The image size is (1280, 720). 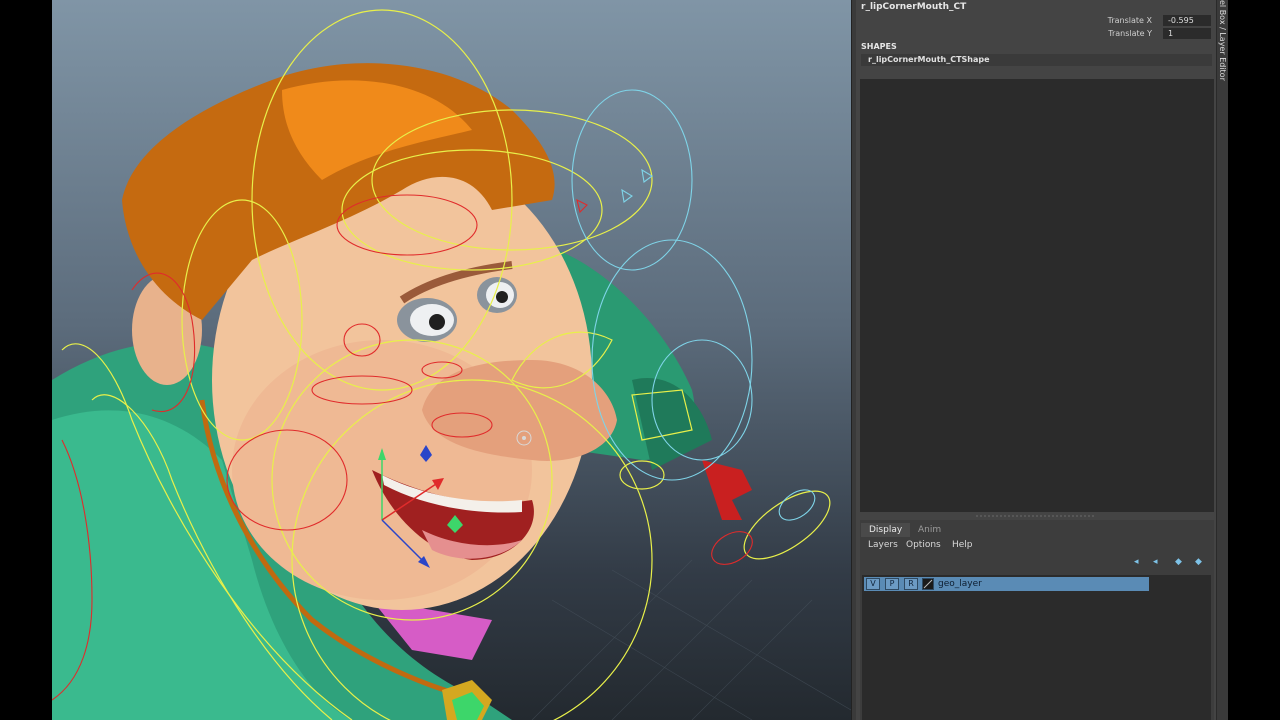 What do you see at coordinates (1201, 562) in the screenshot?
I see `new-layer-selected-icon: ◆` at bounding box center [1201, 562].